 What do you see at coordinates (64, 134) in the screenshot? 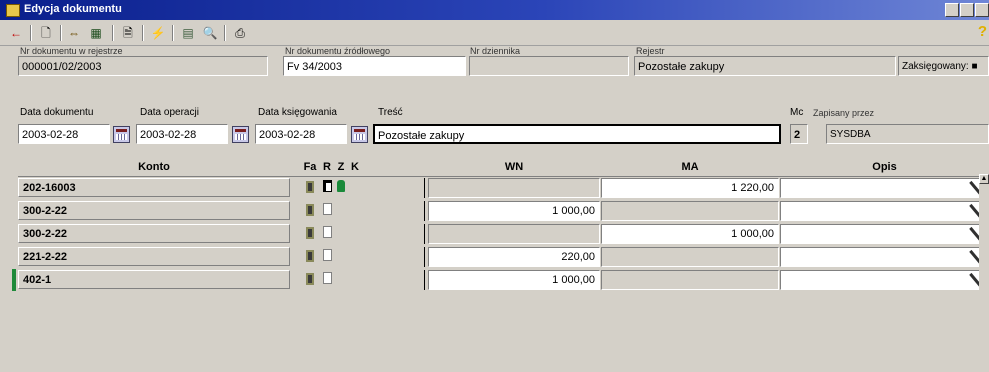
I see `data-dokumentu-field: 2003-02-28` at bounding box center [64, 134].